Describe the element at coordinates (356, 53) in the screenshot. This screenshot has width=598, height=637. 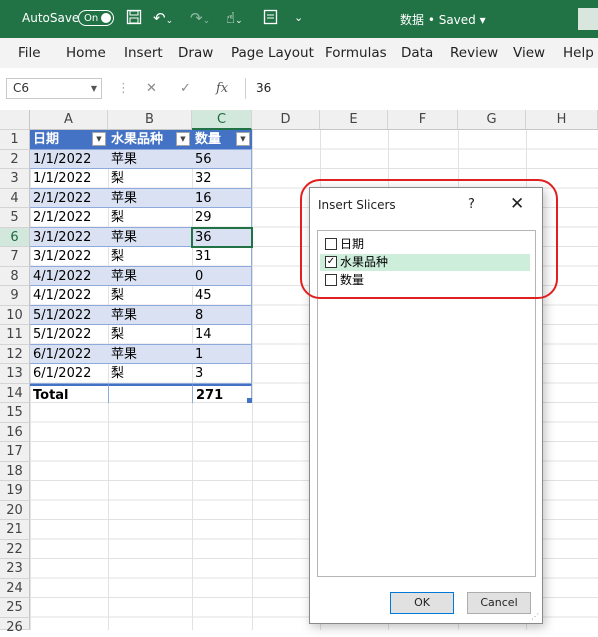
I see `tab-formulas: Formulas` at that location.